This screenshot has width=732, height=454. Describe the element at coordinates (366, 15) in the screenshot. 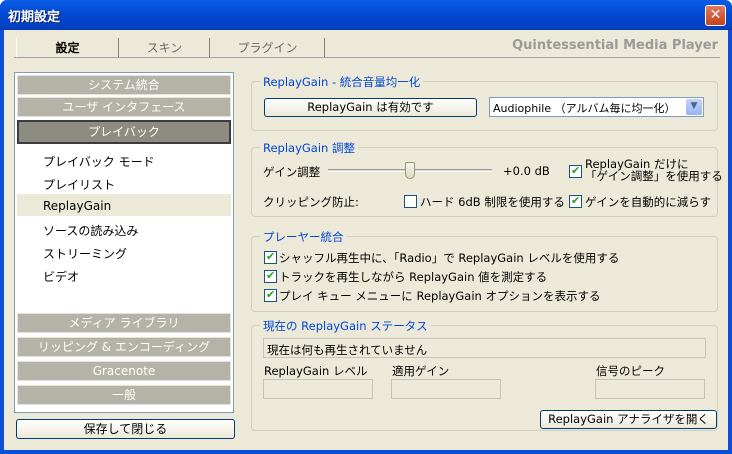

I see `title-bar: 初期設定 ✕` at that location.